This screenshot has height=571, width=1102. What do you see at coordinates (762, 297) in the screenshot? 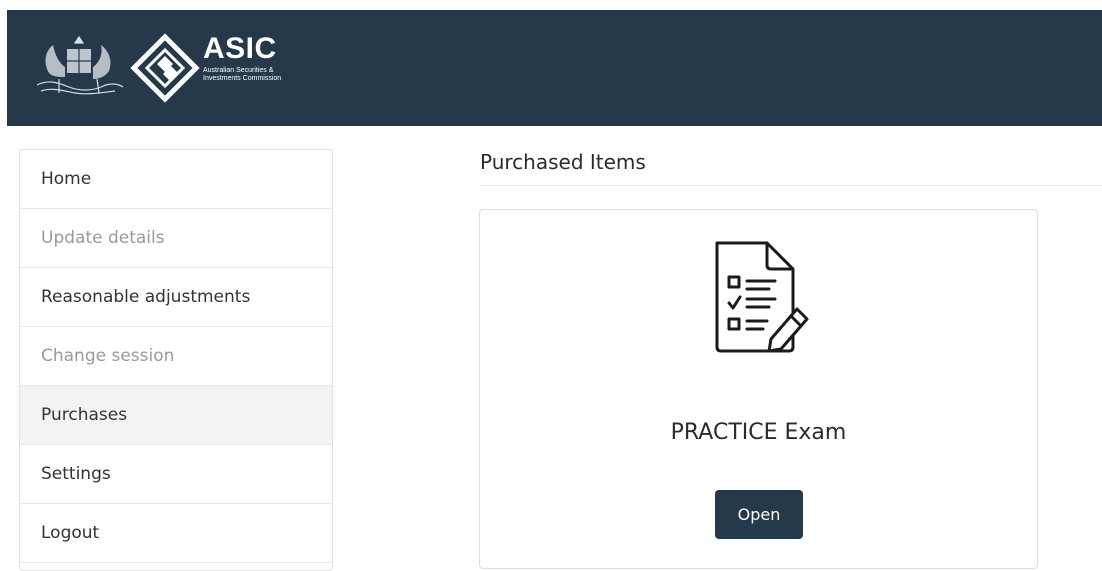
I see `exam-checklist-icon` at bounding box center [762, 297].